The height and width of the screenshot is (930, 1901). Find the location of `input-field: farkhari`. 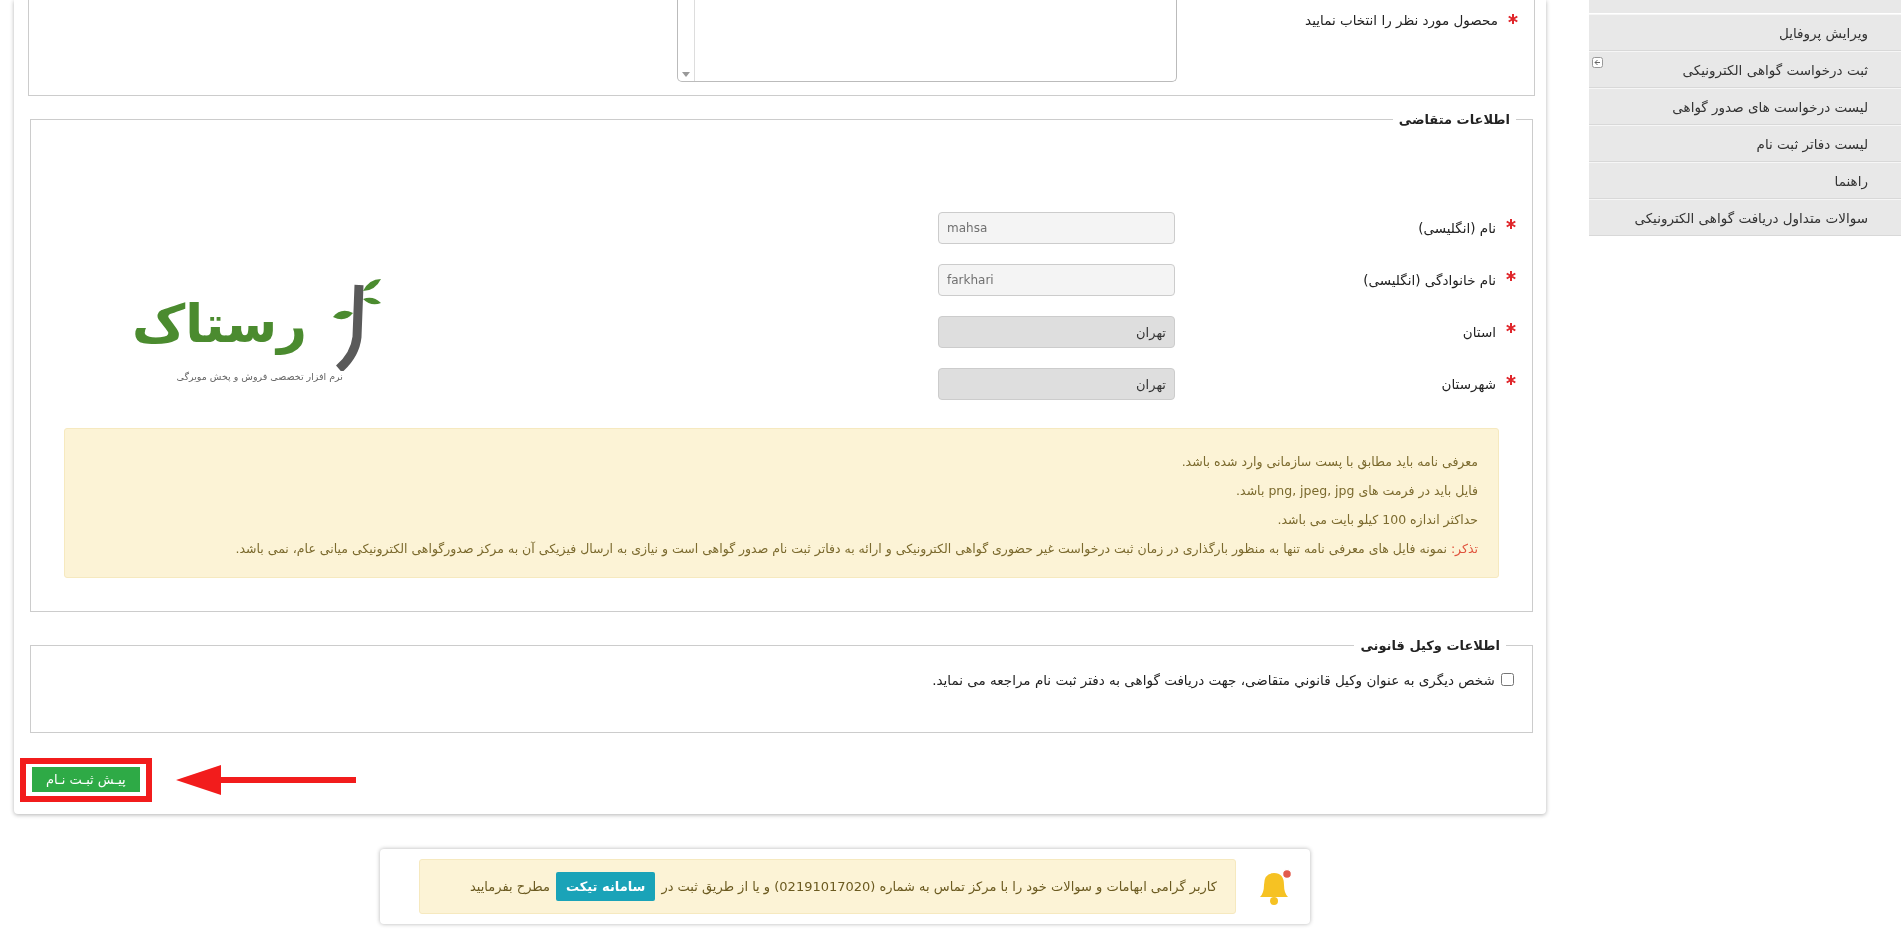

input-field: farkhari is located at coordinates (1056, 280).